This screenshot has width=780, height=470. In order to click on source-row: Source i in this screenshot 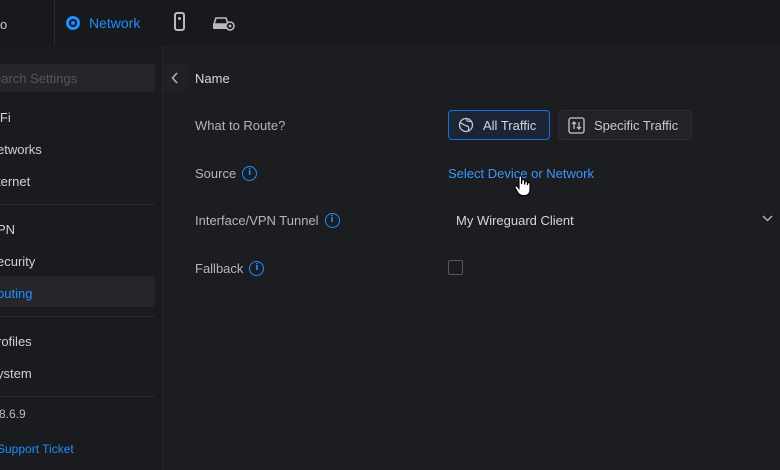, I will do `click(226, 173)`.